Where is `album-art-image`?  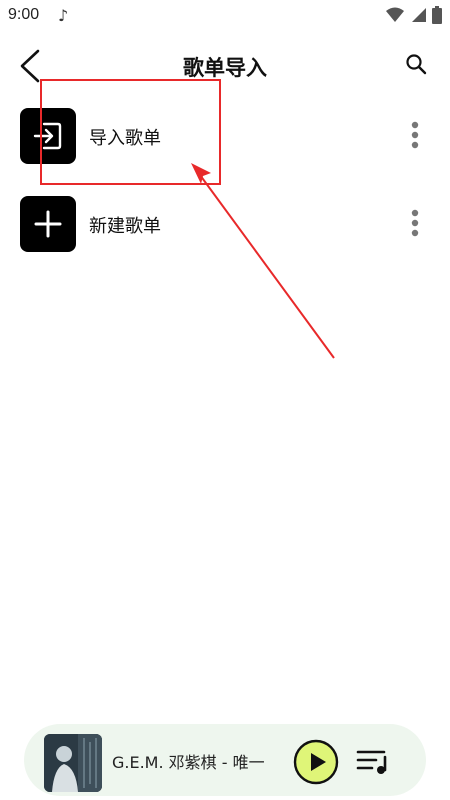
album-art-image is located at coordinates (73, 763).